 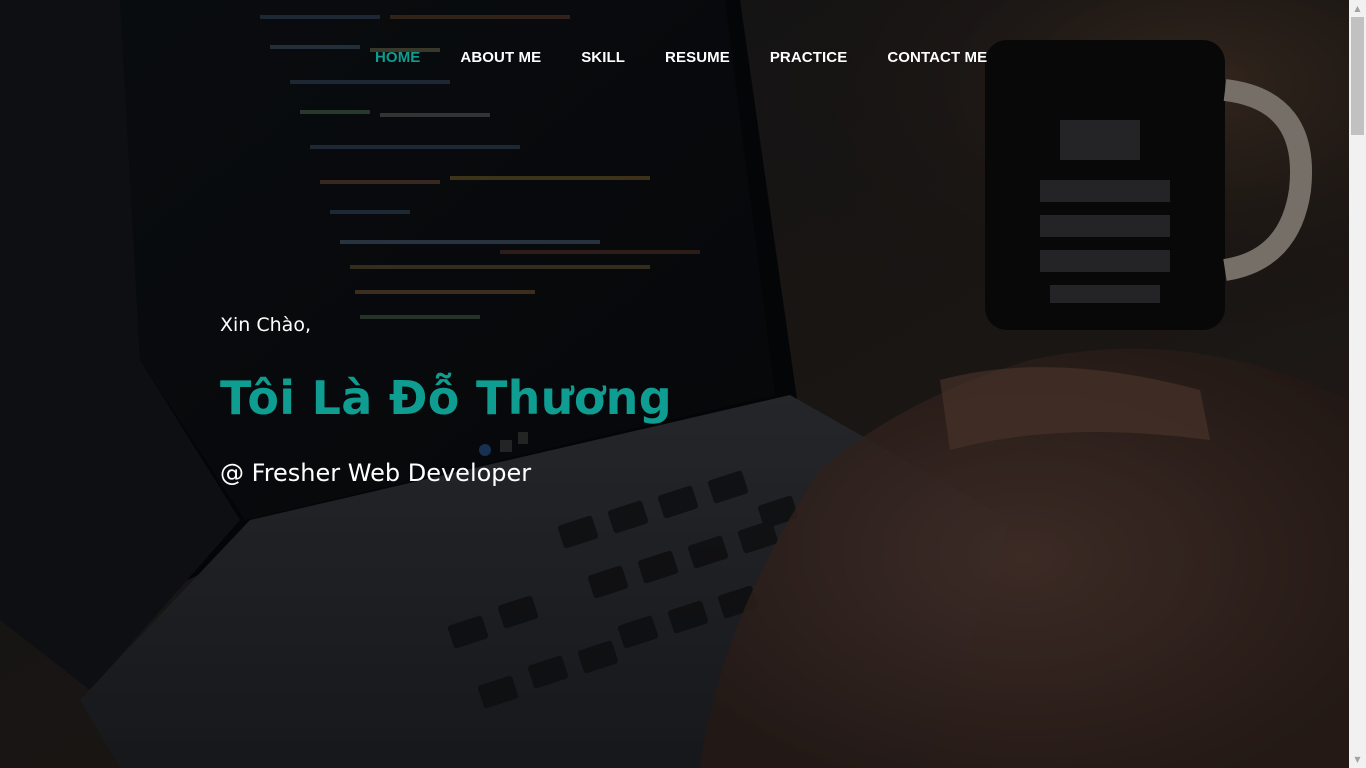 What do you see at coordinates (1357, 759) in the screenshot?
I see `triangle-down-icon: ▼` at bounding box center [1357, 759].